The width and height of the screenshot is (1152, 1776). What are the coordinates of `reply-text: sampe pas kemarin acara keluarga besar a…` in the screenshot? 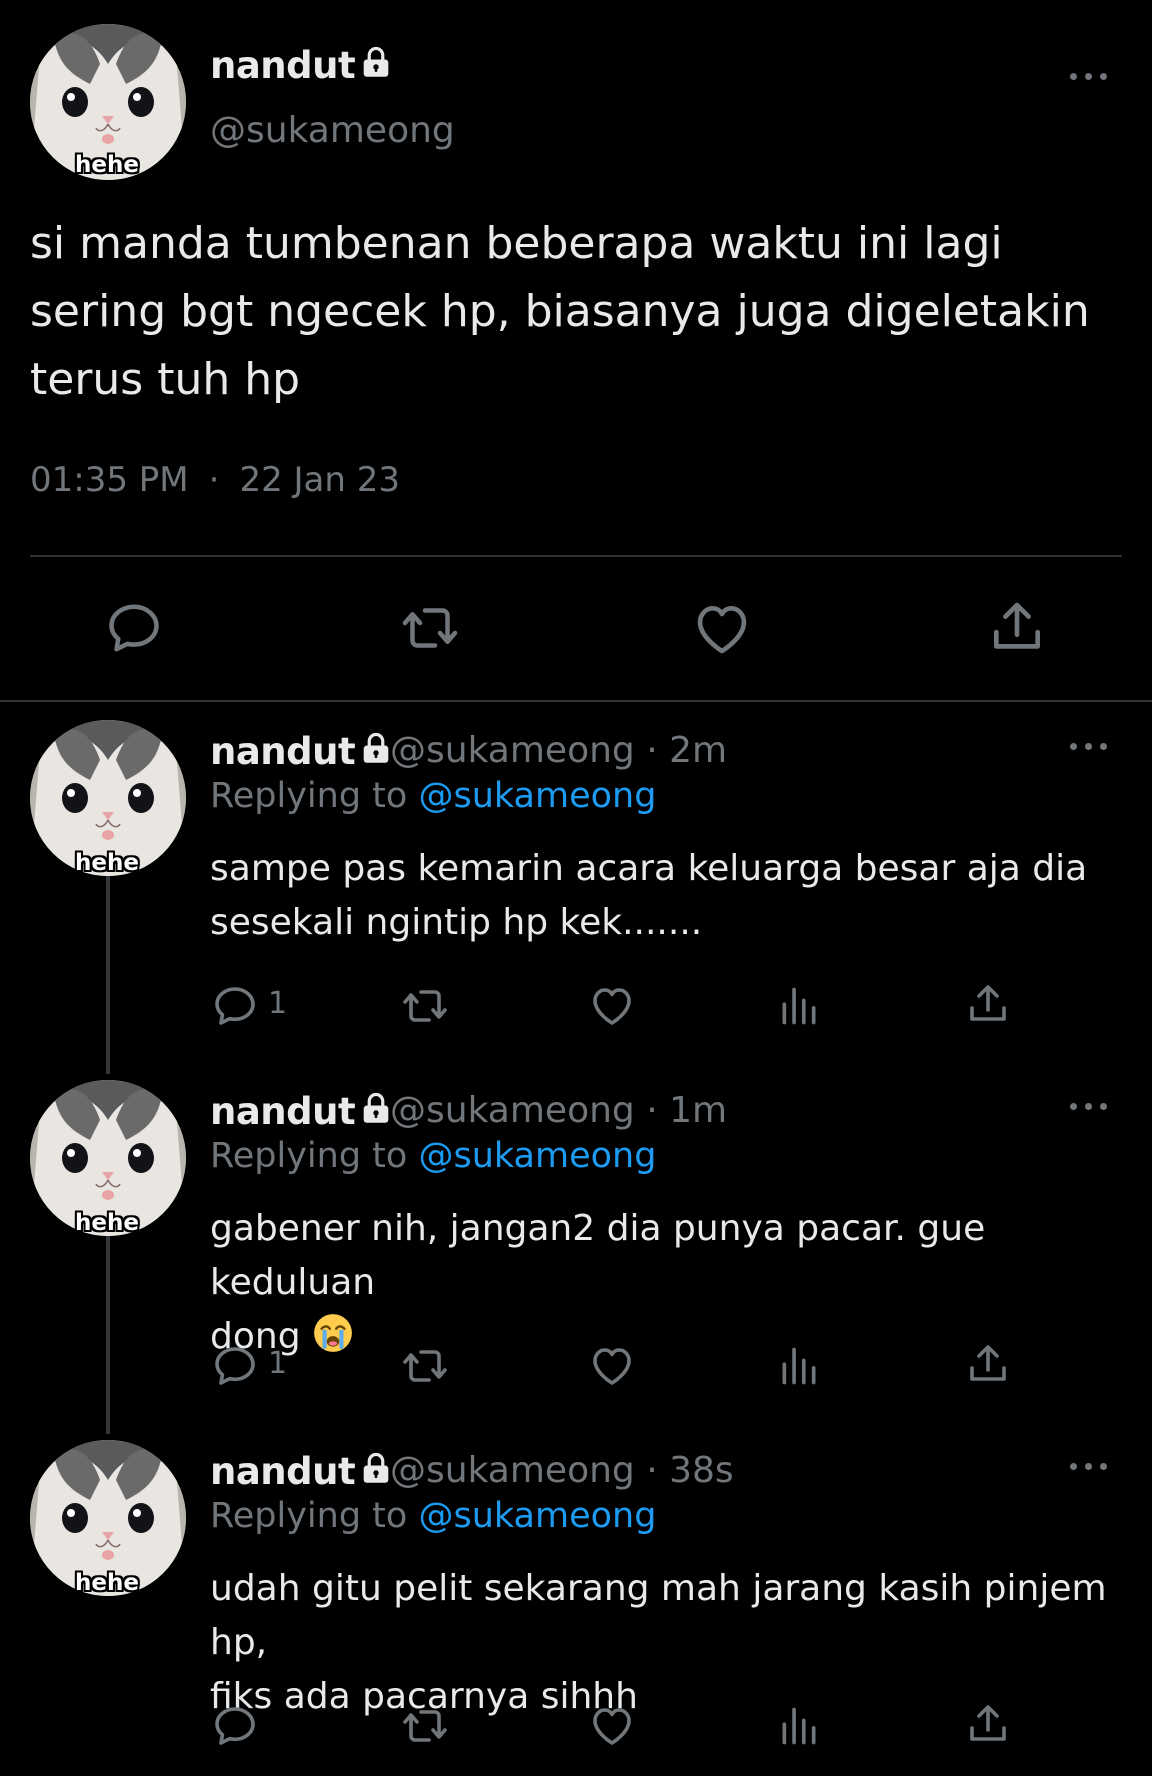 It's located at (660, 896).